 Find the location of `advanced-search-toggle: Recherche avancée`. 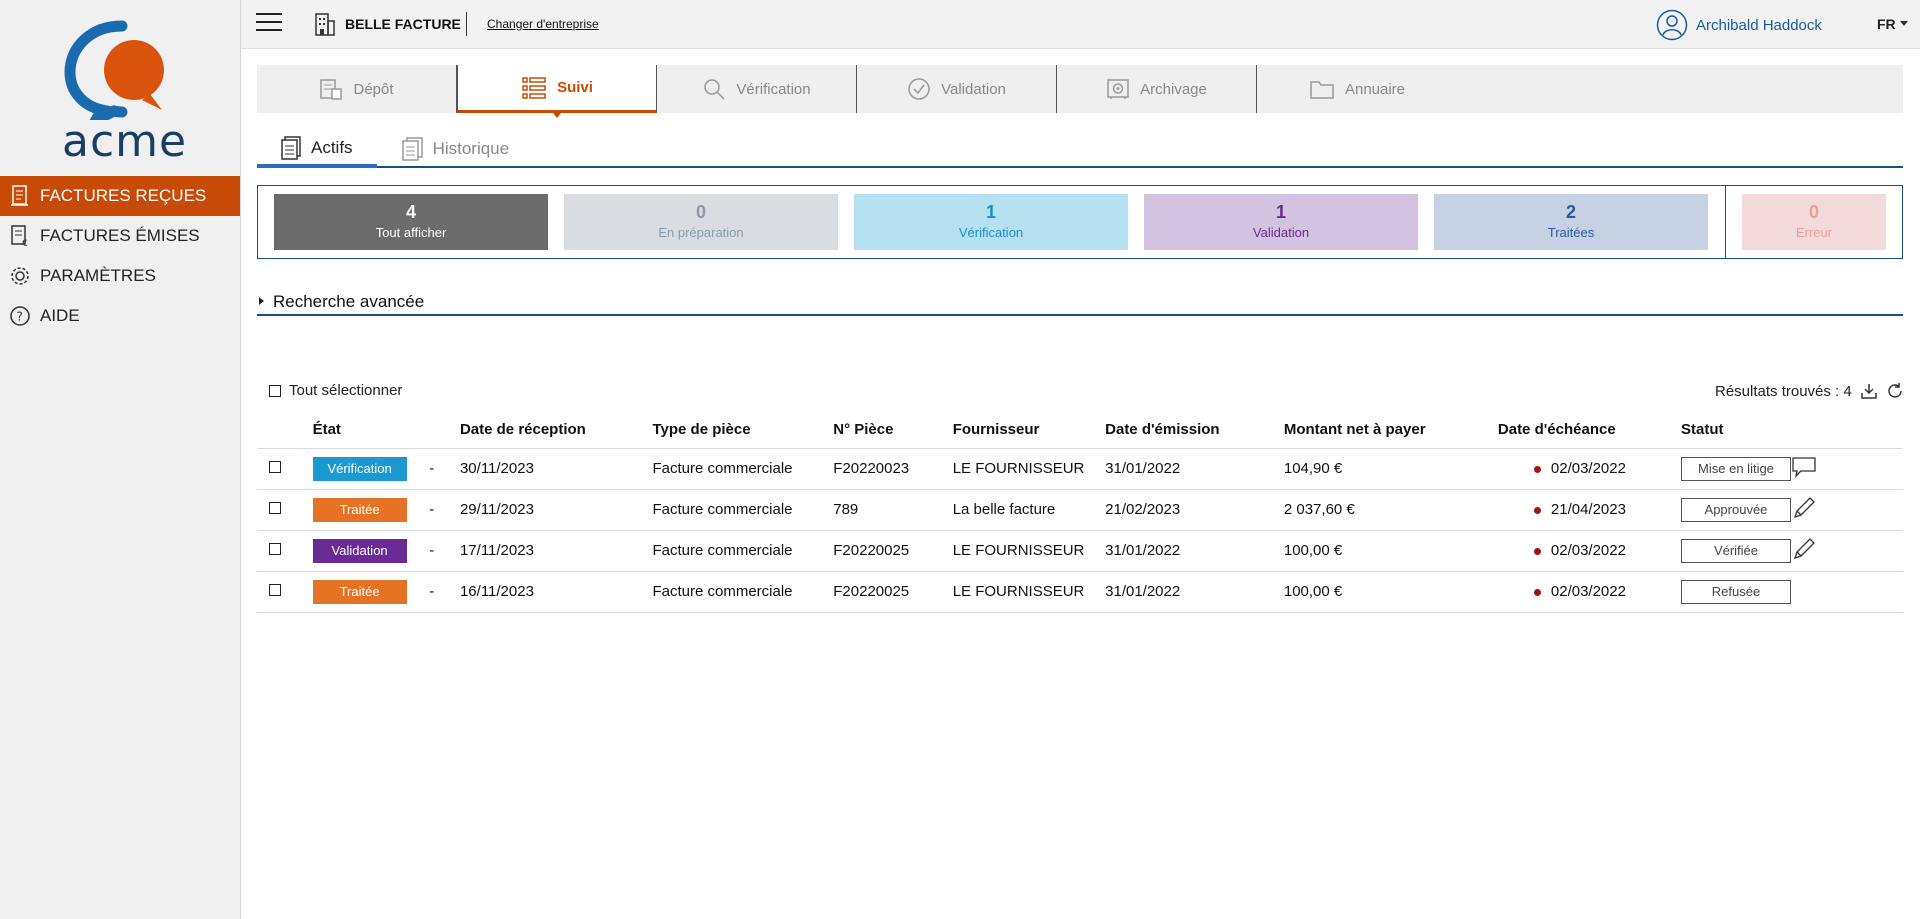

advanced-search-toggle: Recherche avancée is located at coordinates (1080, 302).